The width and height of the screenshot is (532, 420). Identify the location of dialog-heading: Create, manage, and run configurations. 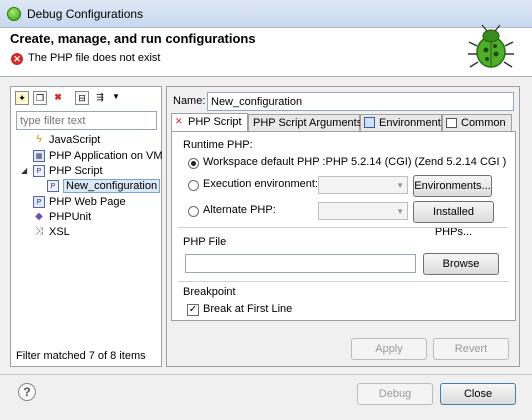
(133, 38).